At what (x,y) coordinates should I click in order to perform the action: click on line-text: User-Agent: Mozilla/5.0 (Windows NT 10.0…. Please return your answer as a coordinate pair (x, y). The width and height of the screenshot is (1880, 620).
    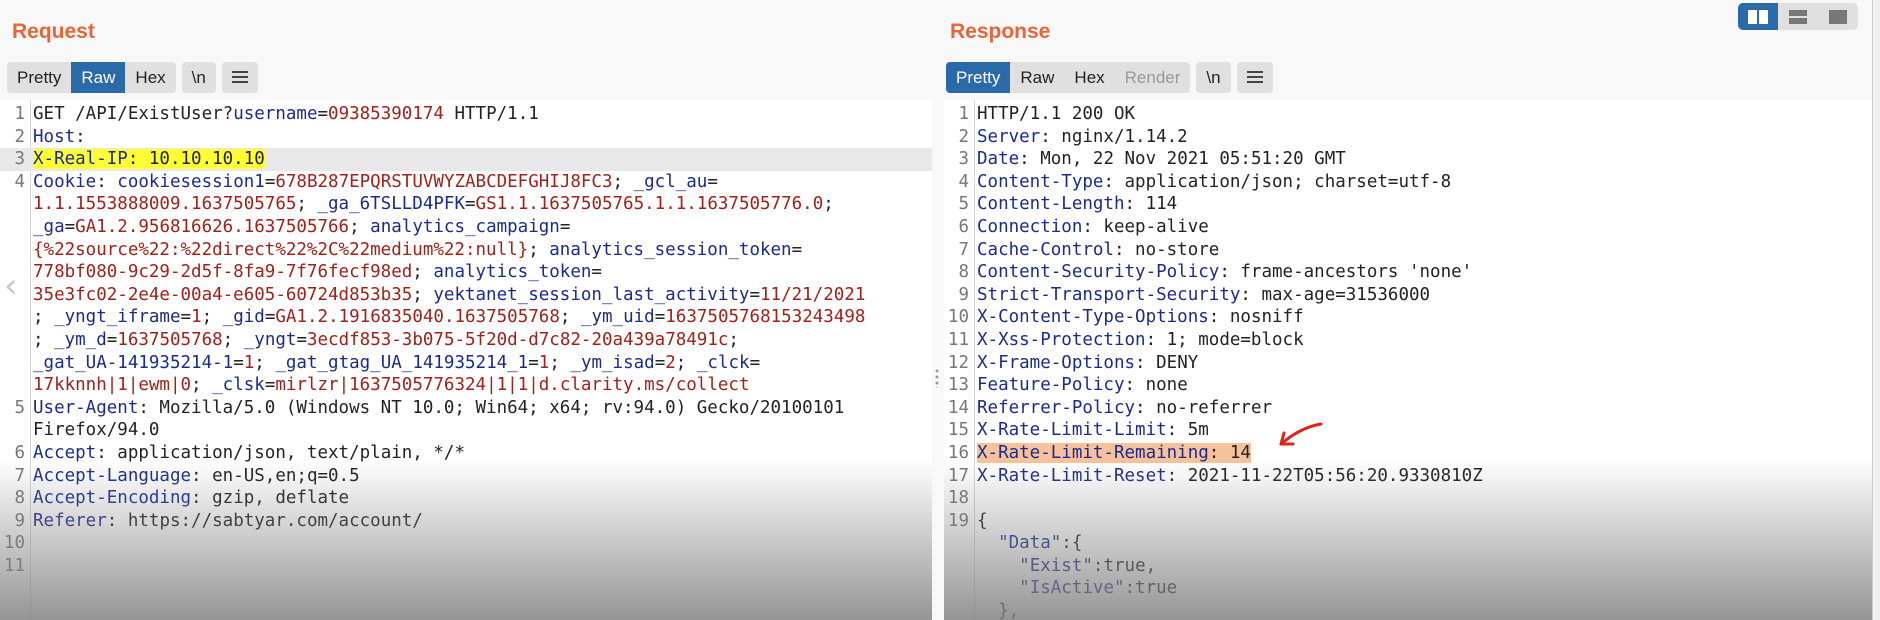
    Looking at the image, I should click on (436, 408).